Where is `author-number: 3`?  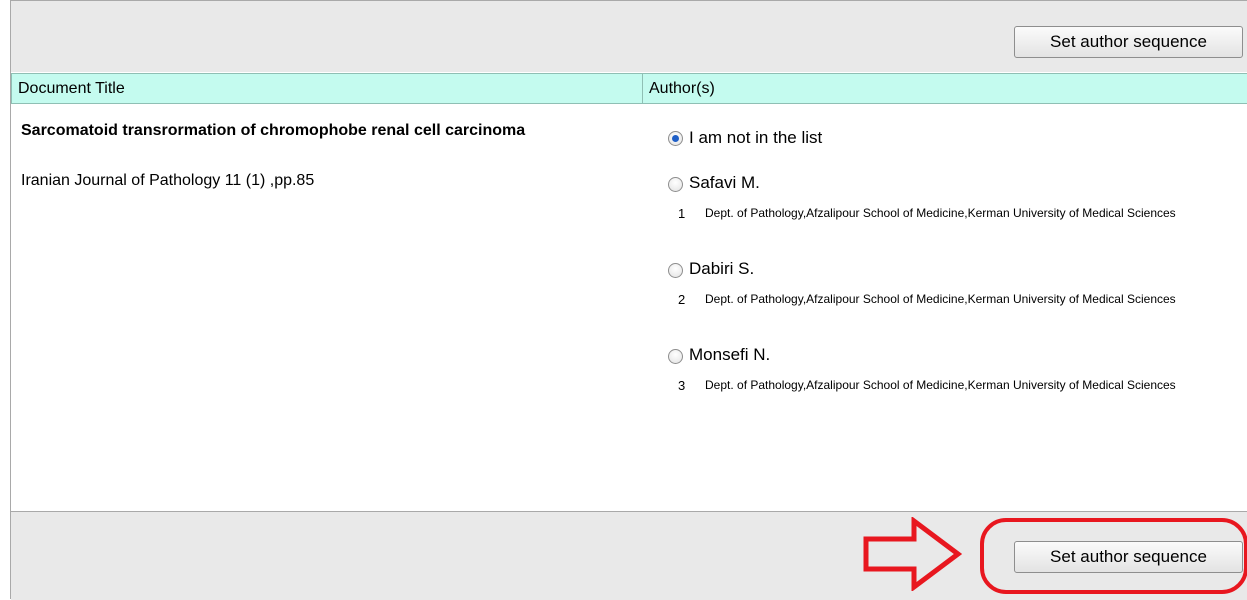 author-number: 3 is located at coordinates (682, 385).